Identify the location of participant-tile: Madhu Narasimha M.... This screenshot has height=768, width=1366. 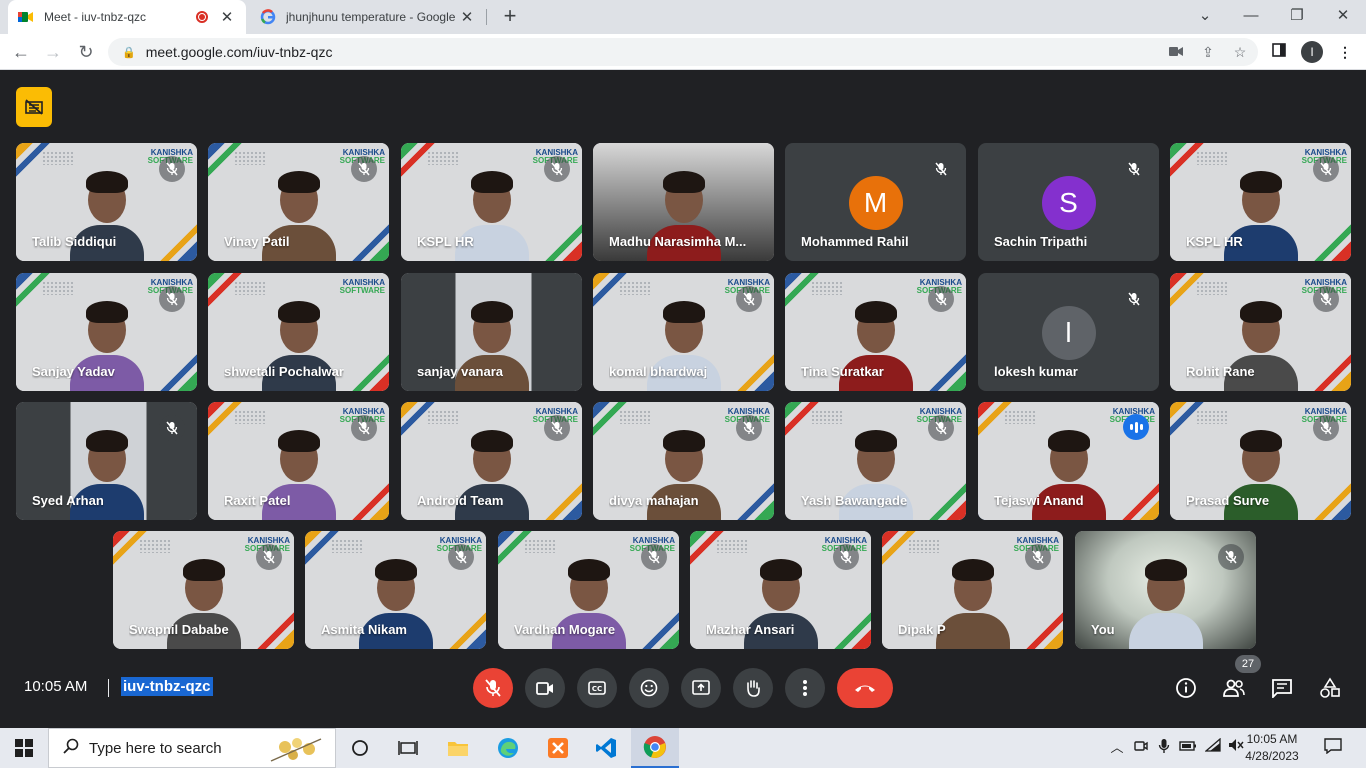
(683, 202).